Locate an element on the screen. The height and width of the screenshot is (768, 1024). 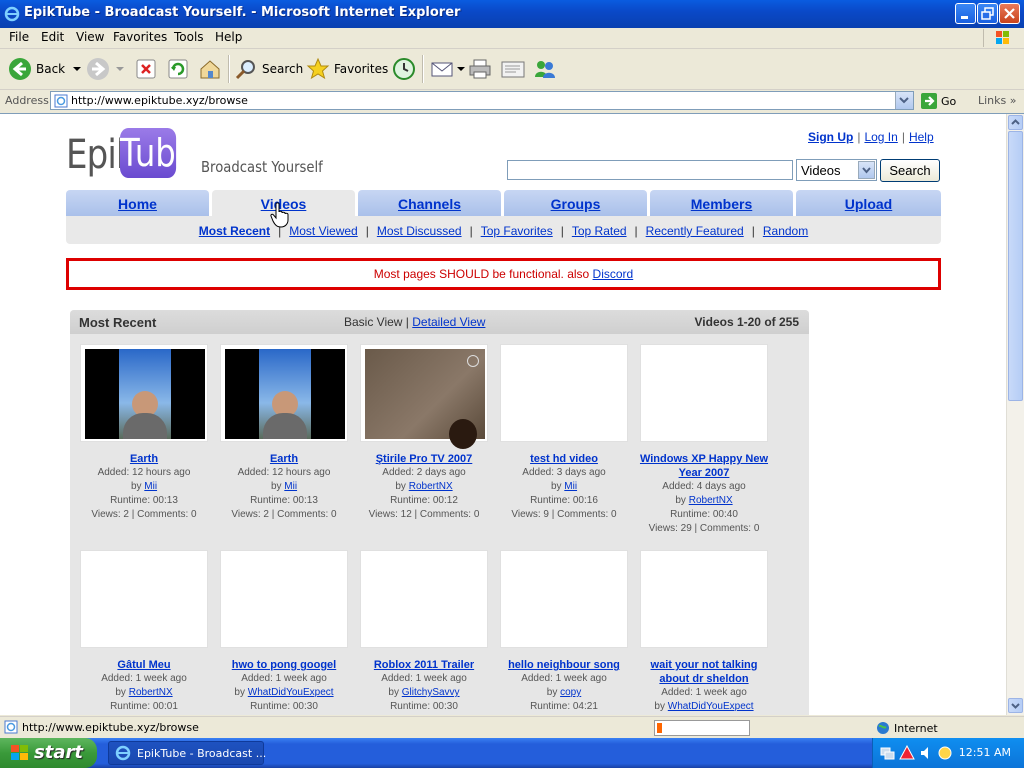
history-button is located at coordinates (404, 69).